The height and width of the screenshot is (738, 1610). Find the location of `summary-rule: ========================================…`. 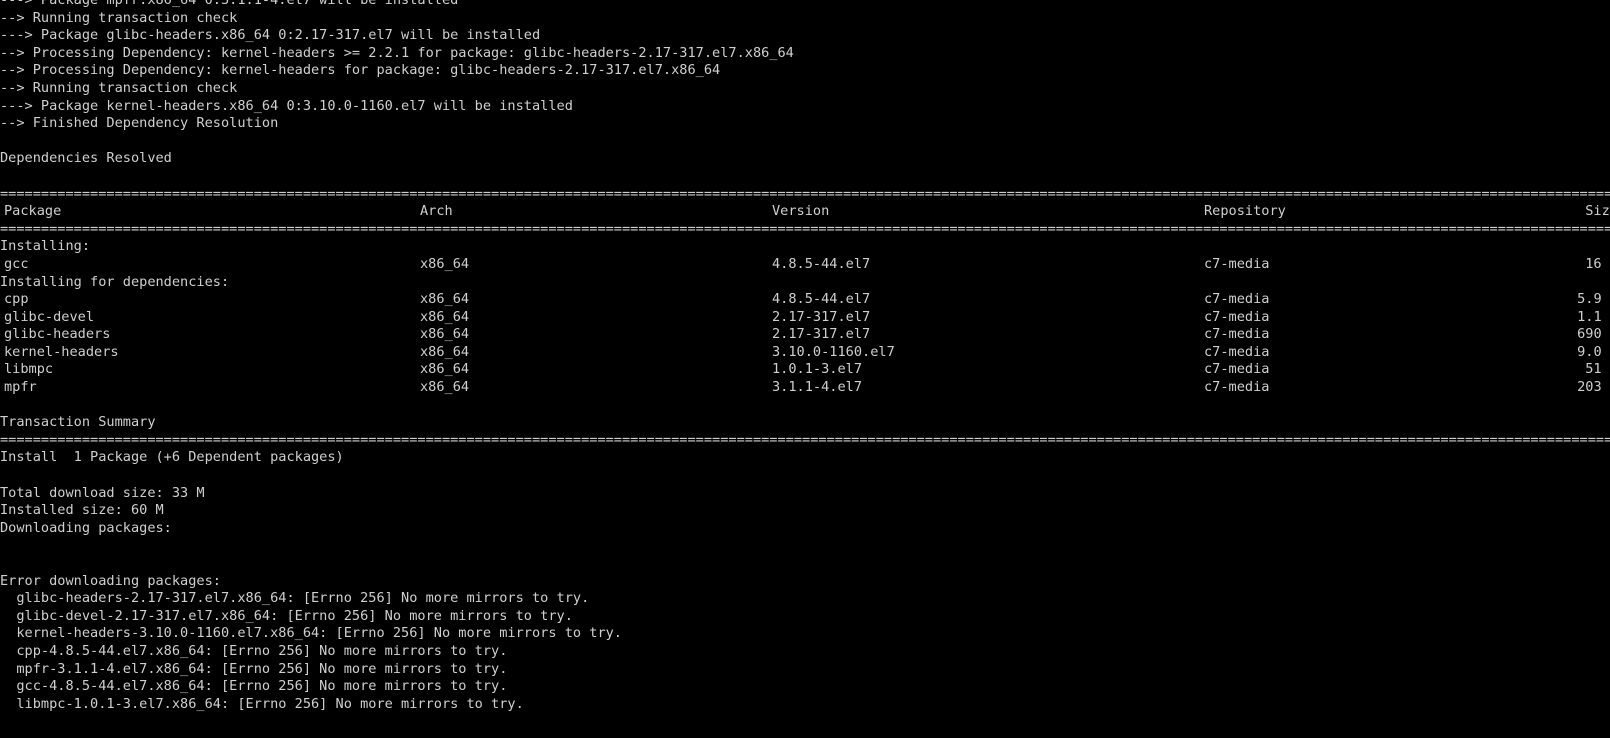

summary-rule: ========================================… is located at coordinates (805, 439).